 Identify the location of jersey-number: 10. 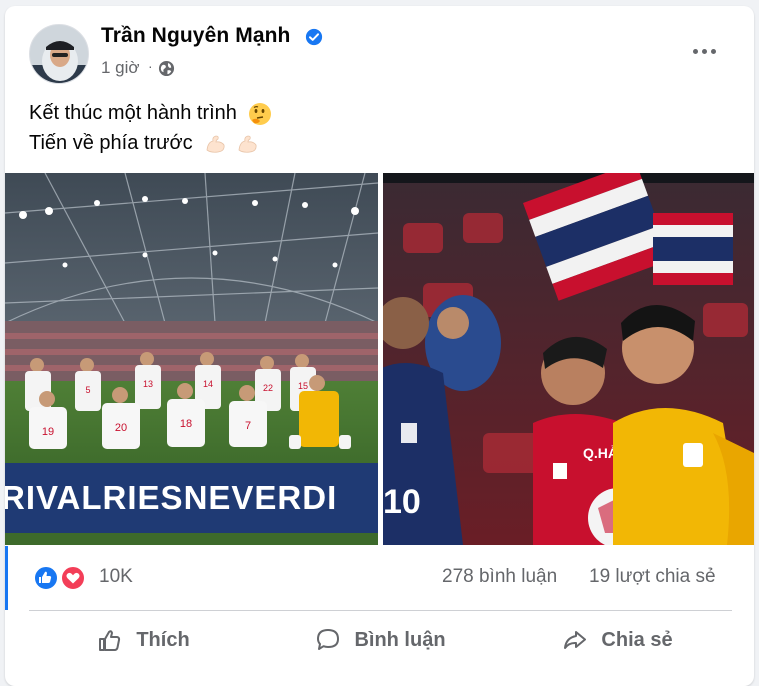
(402, 502).